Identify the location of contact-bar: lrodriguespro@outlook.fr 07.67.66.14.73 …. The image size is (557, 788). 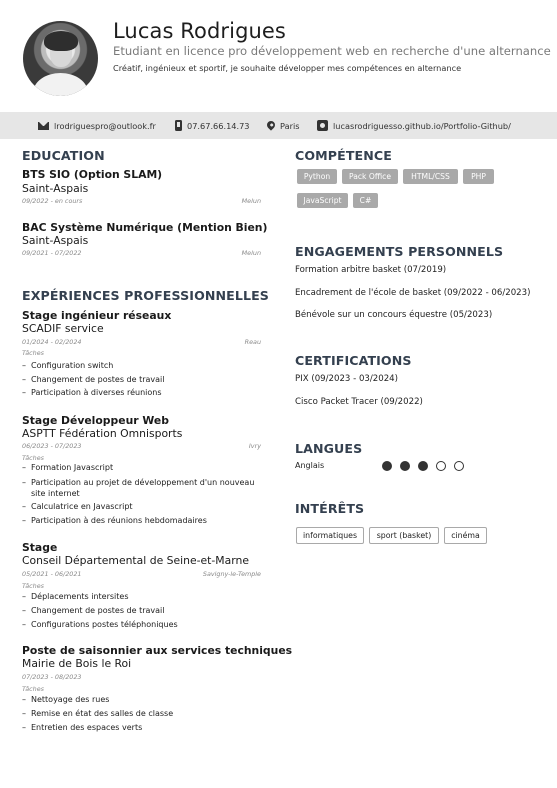
(278, 125).